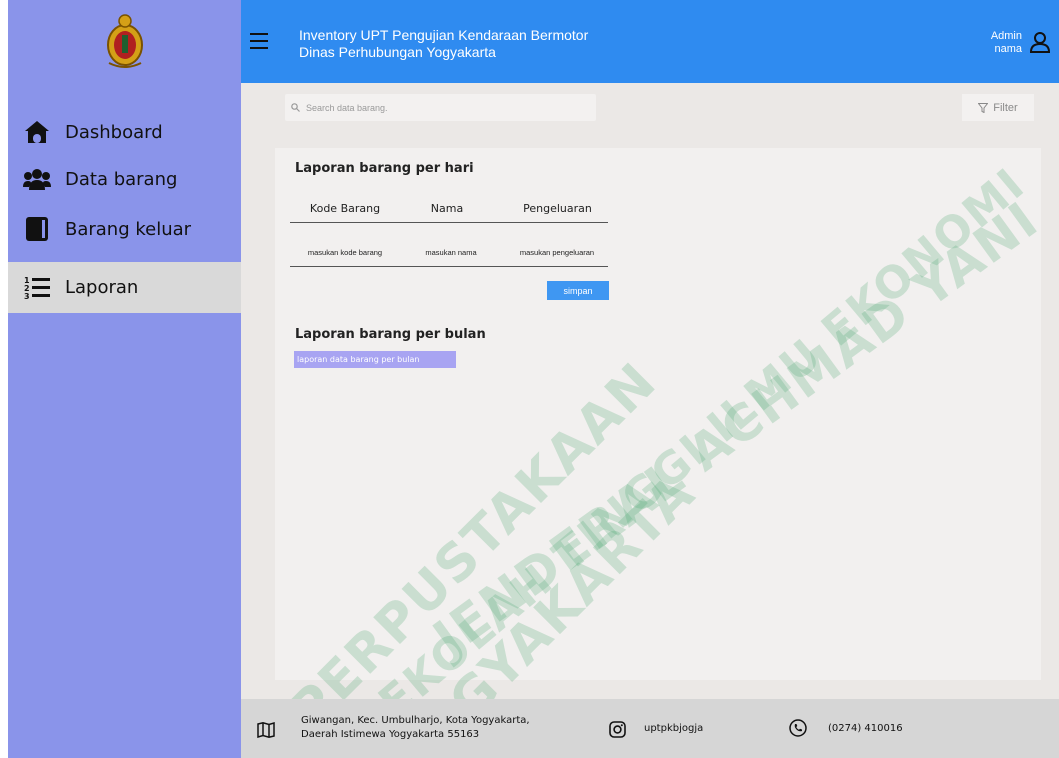  I want to click on book-icon, so click(37, 229).